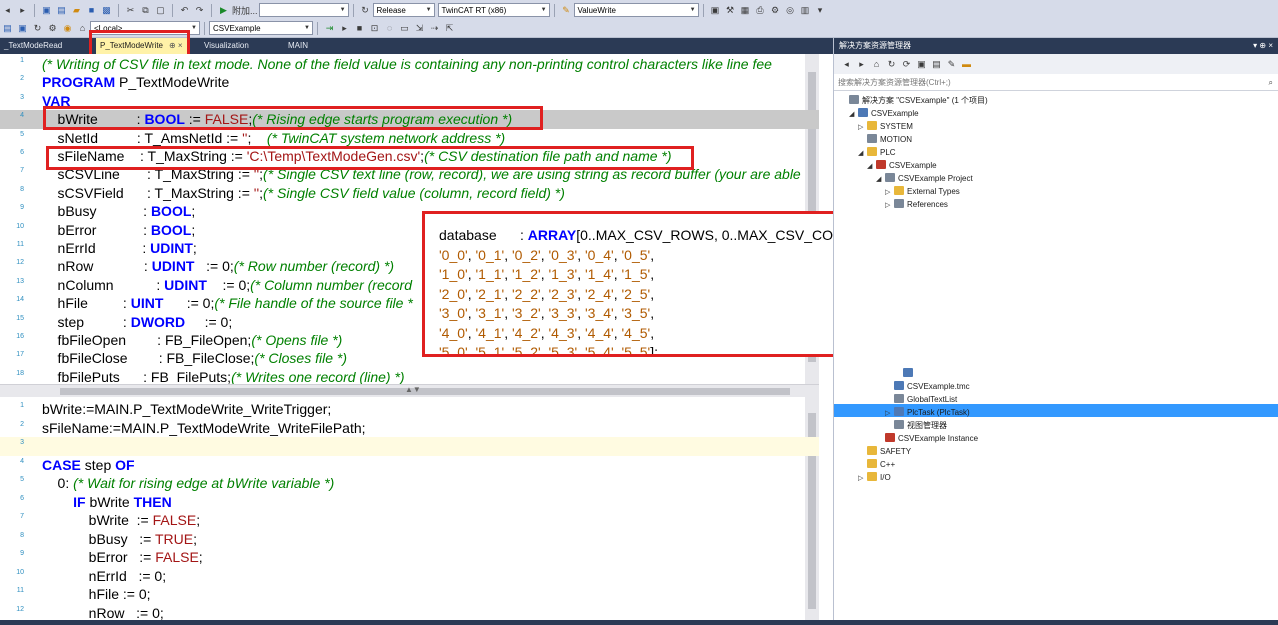  What do you see at coordinates (403, 10) in the screenshot?
I see `configuration-select: Release ▼` at bounding box center [403, 10].